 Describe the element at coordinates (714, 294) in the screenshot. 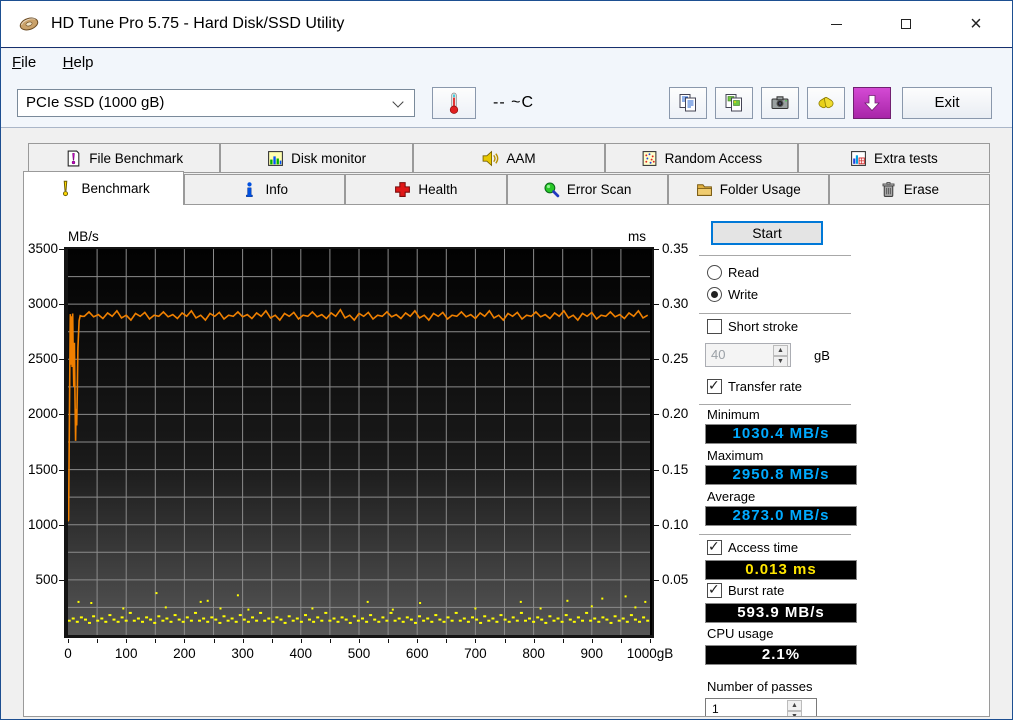

I see `write-radio` at that location.